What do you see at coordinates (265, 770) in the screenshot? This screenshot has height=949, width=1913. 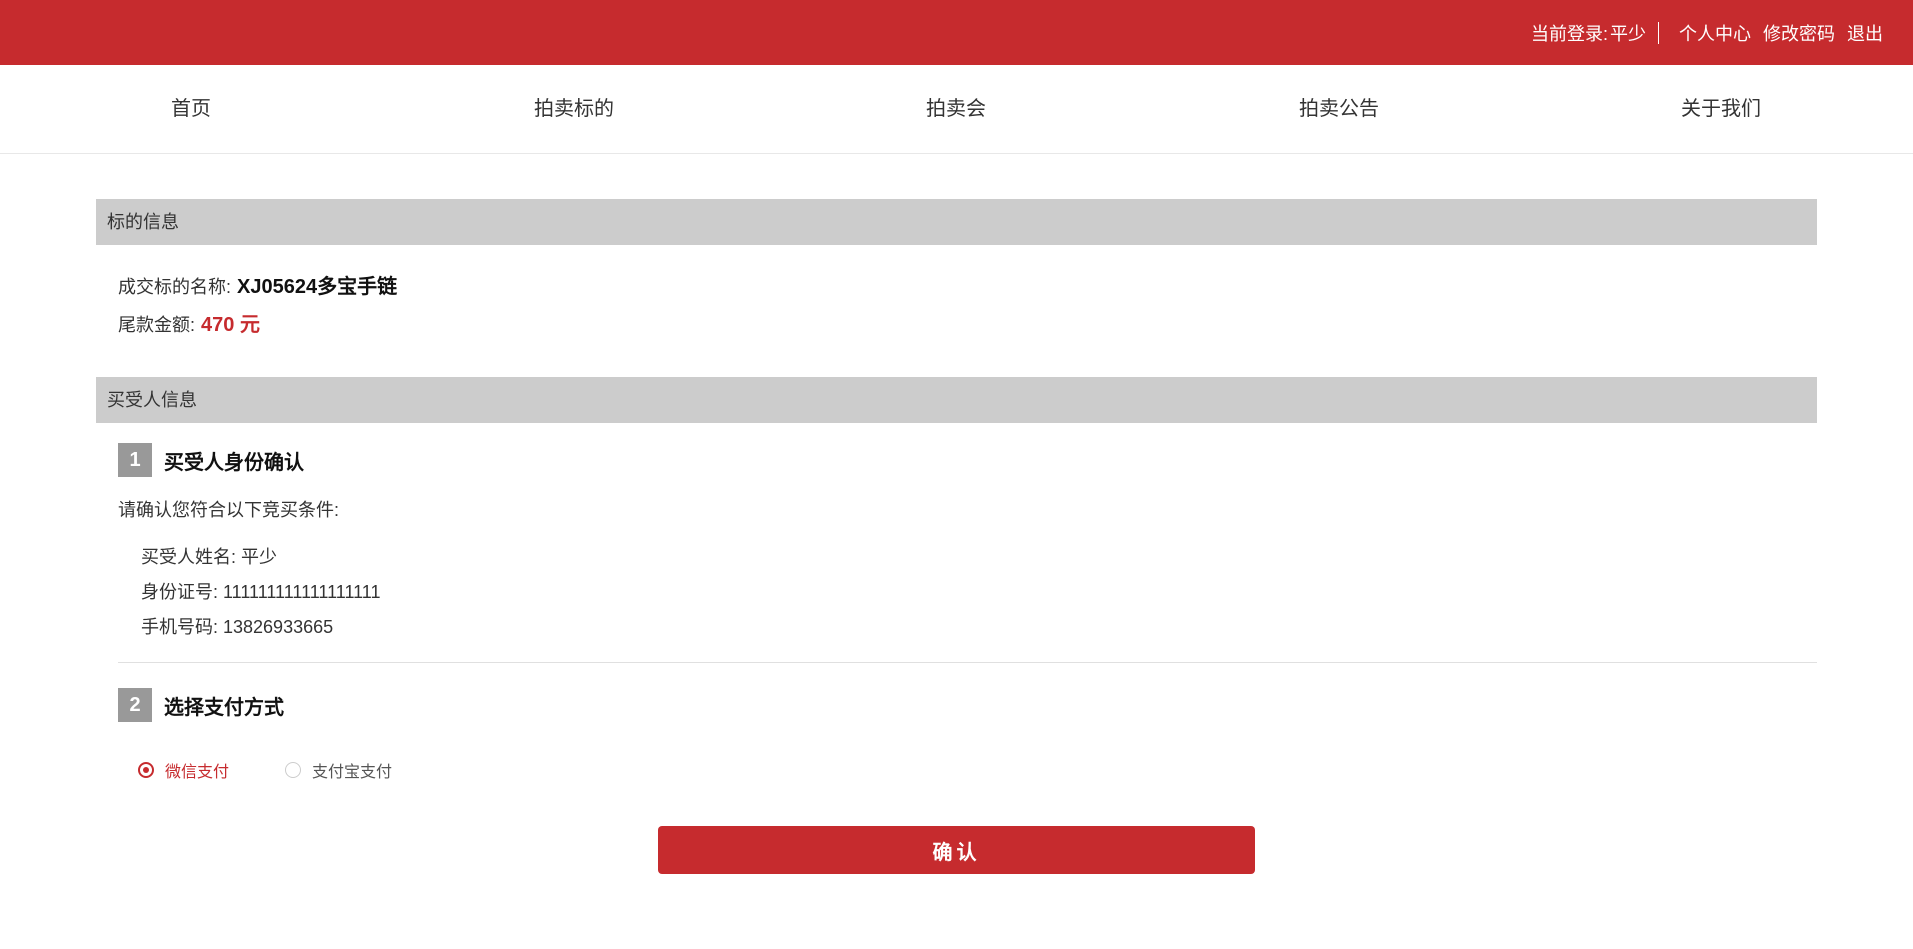 I see `payment-method-radio-group: 微信支付 支付宝支付` at bounding box center [265, 770].